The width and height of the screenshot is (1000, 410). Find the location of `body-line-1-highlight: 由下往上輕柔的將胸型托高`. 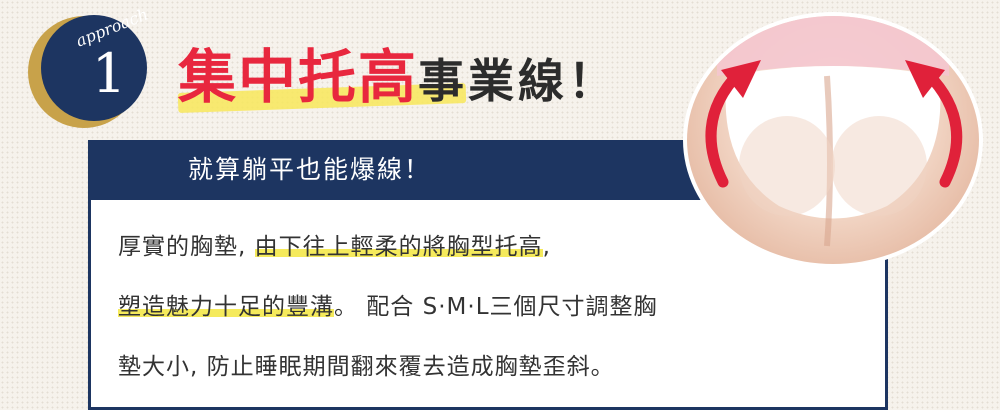

body-line-1-highlight: 由下往上輕柔的將胸型托高 is located at coordinates (398, 247).